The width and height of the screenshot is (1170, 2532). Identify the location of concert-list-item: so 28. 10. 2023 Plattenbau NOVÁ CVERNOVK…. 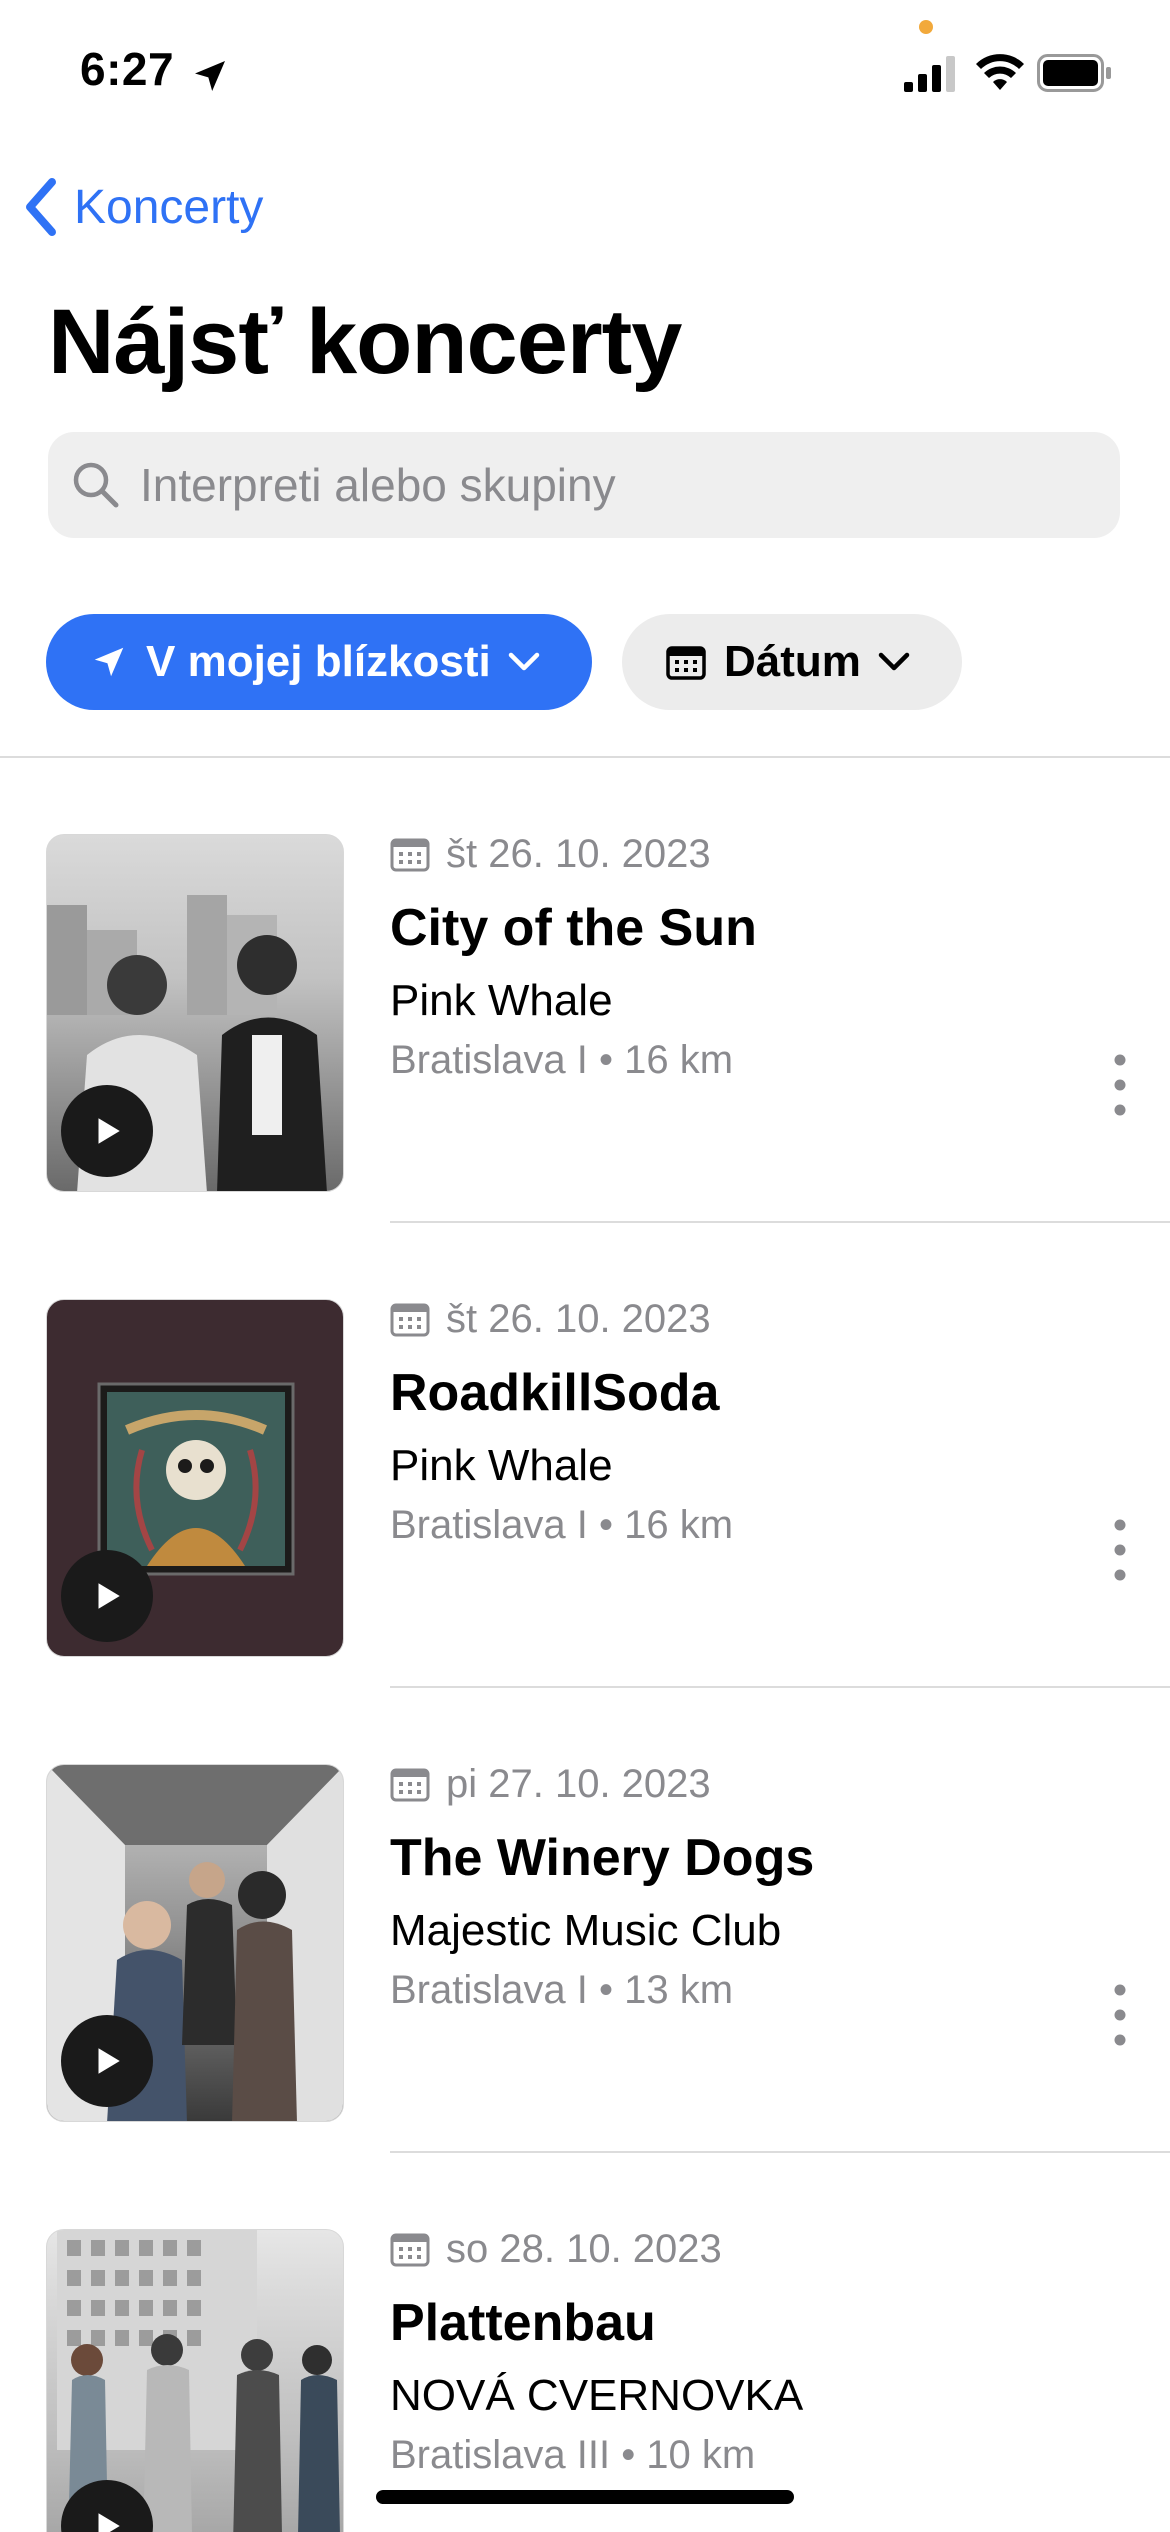
(585, 2342).